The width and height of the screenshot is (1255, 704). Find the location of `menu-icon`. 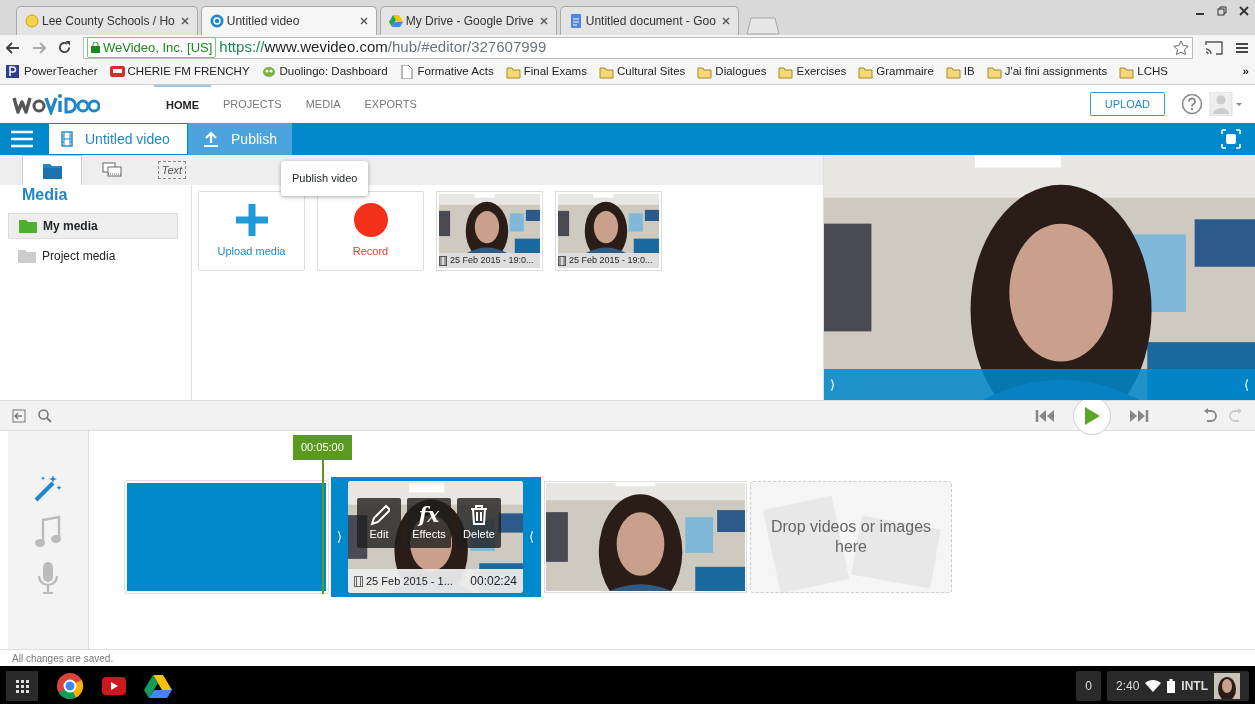

menu-icon is located at coordinates (1242, 47).